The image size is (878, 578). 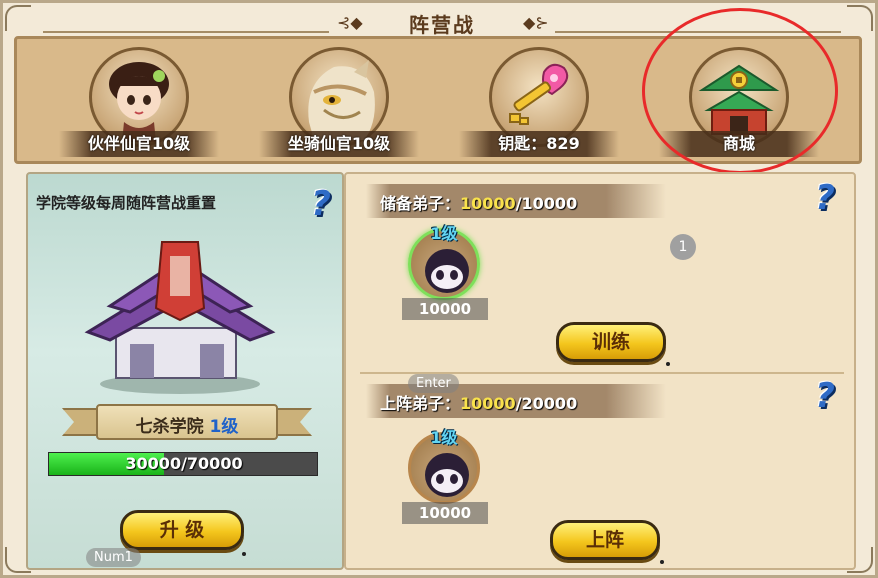 What do you see at coordinates (180, 317) in the screenshot?
I see `academy-building-icon` at bounding box center [180, 317].